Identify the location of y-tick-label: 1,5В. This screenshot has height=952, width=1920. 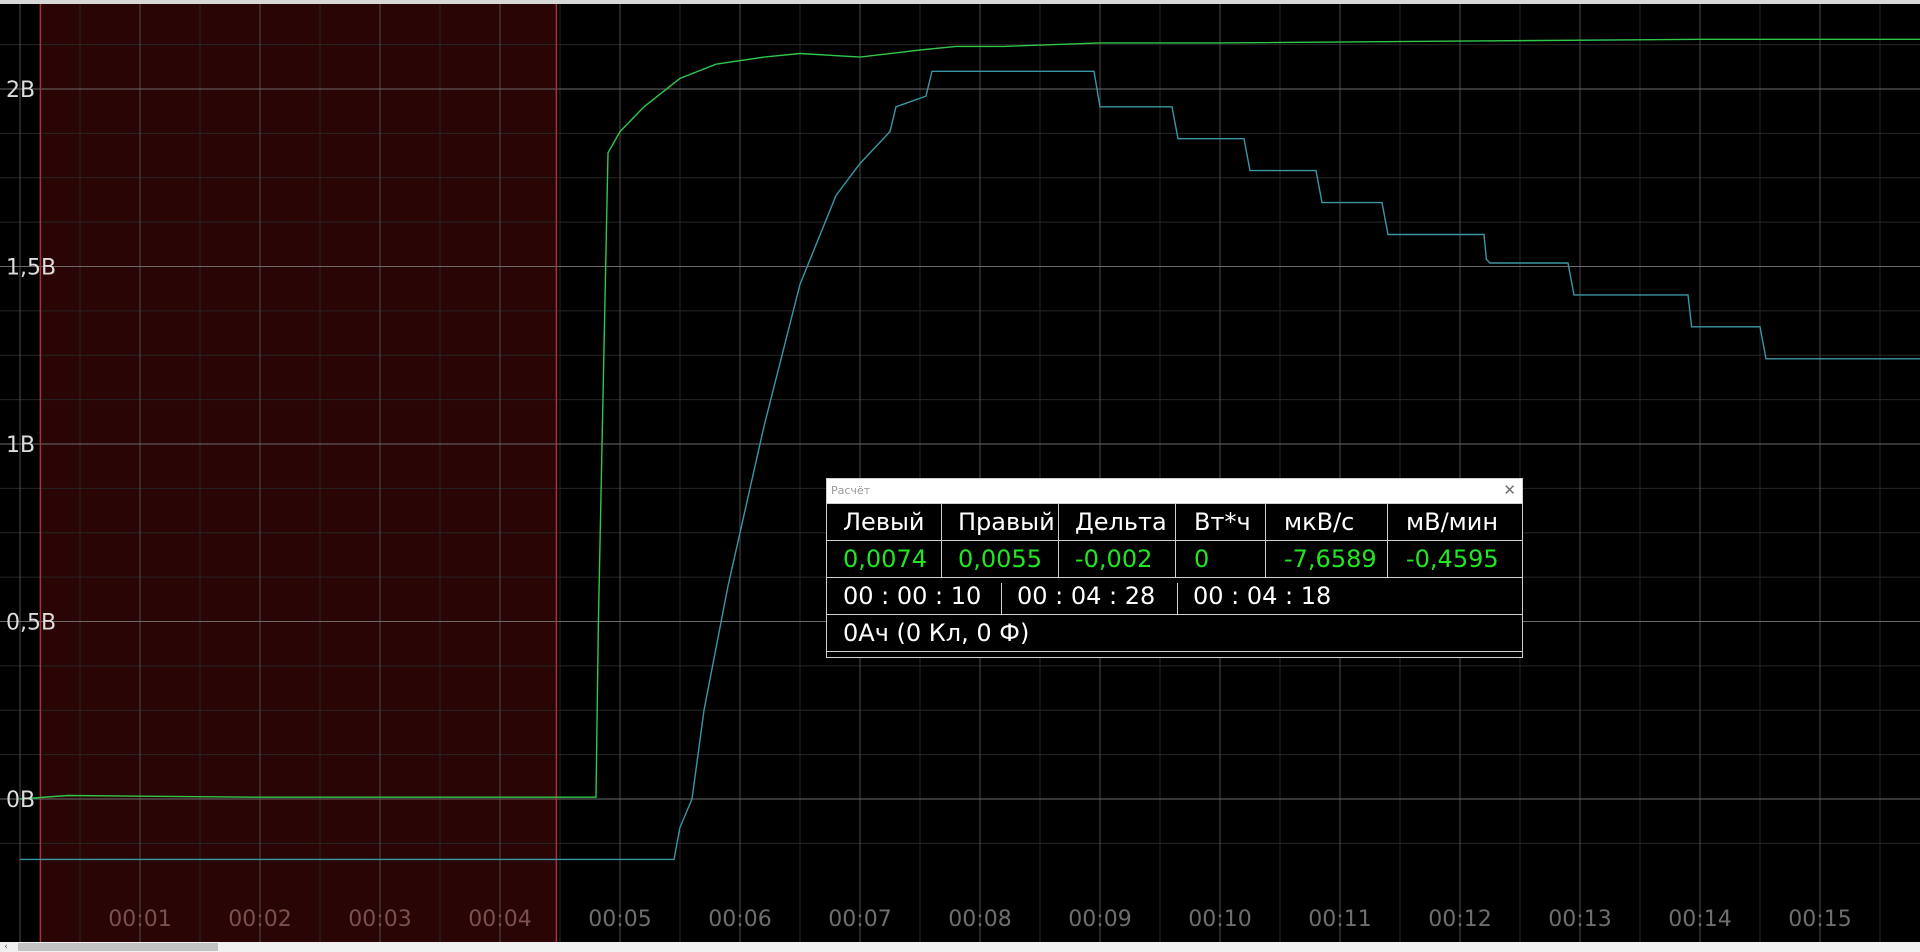
(31, 268).